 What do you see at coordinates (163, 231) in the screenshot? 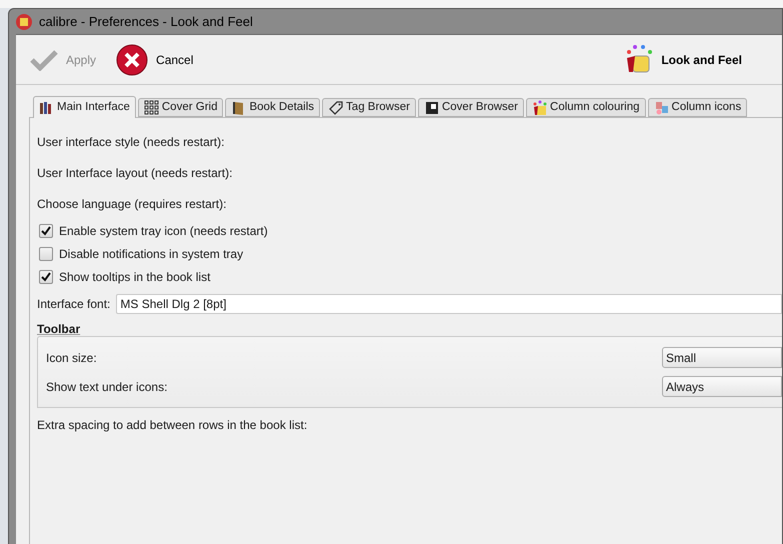
I see `checkbox-label: Enable system tray icon (needs restart)` at bounding box center [163, 231].